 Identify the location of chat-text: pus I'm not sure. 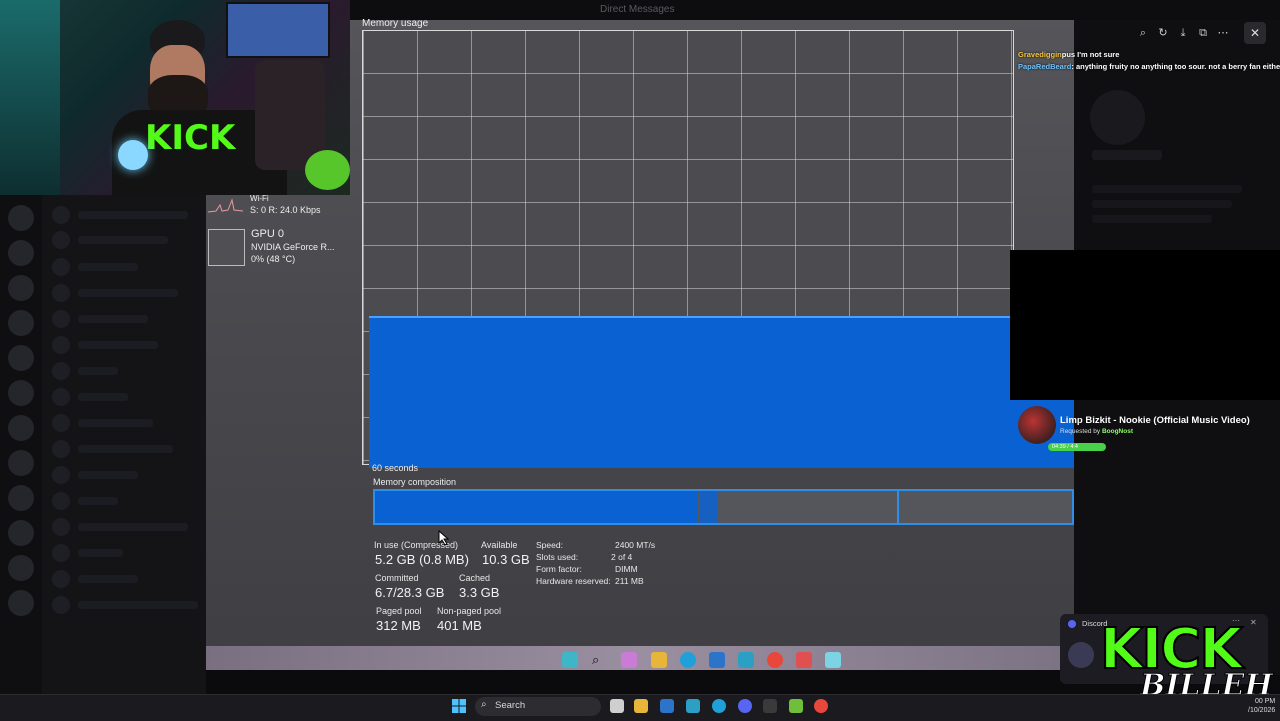
(1090, 54).